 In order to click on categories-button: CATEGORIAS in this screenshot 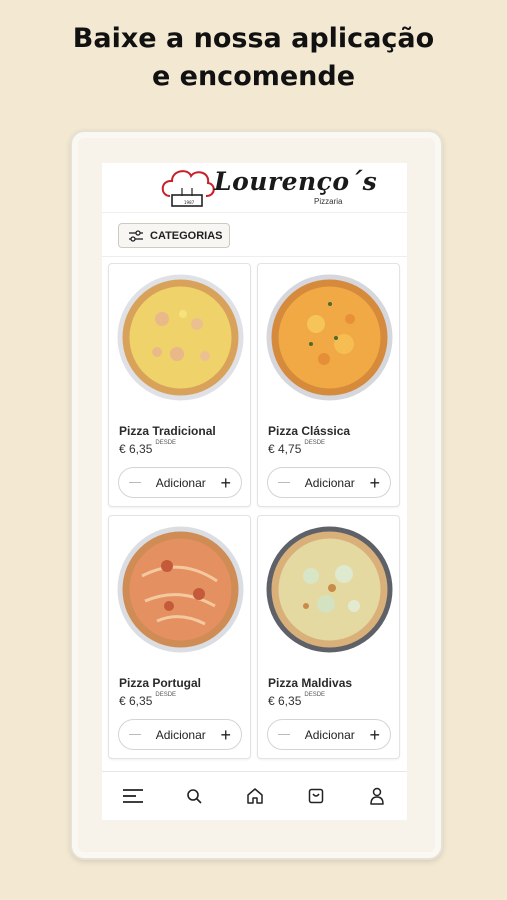, I will do `click(174, 235)`.